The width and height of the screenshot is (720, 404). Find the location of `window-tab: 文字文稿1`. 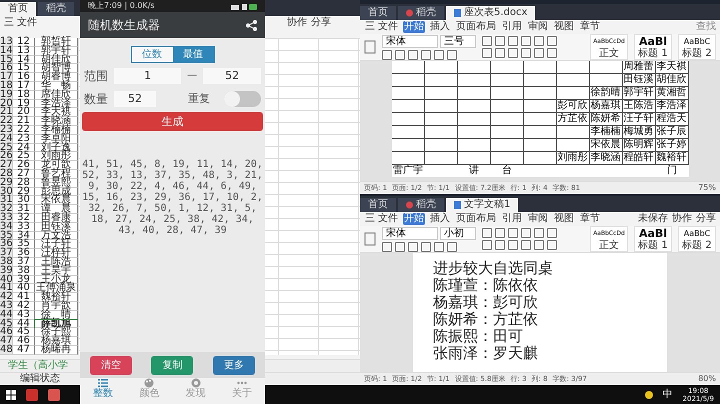

window-tab: 文字文稿1 is located at coordinates (482, 205).